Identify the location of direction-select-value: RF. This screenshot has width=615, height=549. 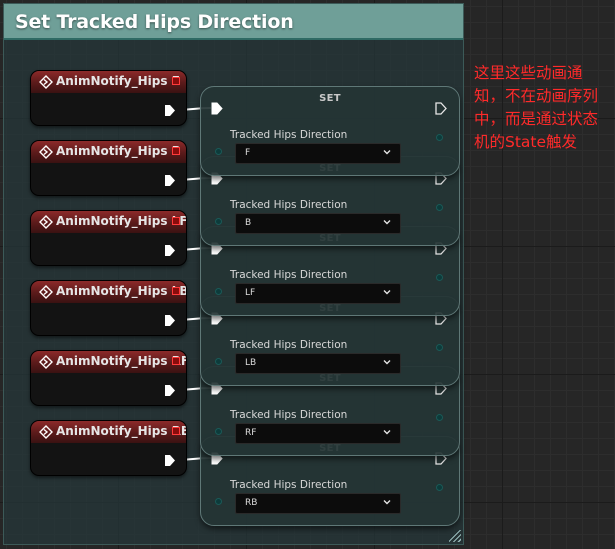
(251, 433).